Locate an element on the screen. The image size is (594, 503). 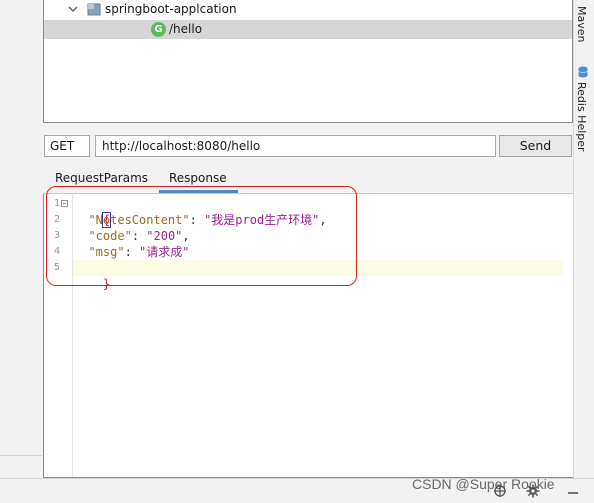
redis-helper-tool-button: Redis Helper is located at coordinates (581, 117).